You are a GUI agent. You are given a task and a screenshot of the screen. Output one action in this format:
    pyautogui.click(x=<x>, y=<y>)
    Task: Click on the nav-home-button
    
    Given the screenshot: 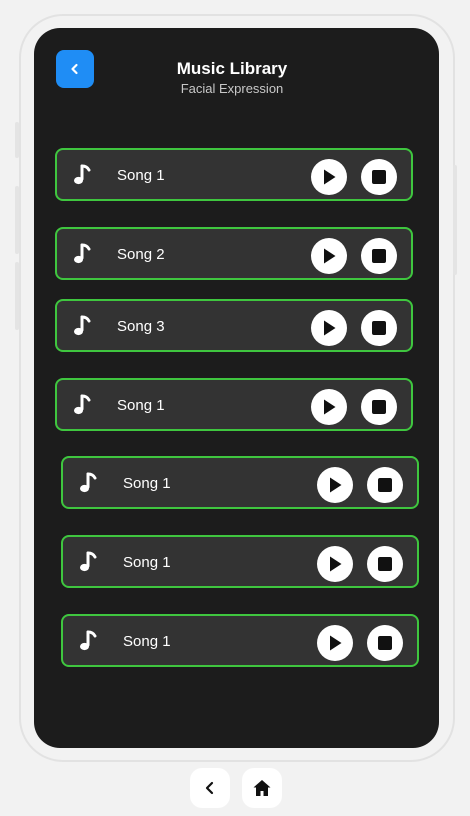 What is the action you would take?
    pyautogui.click(x=262, y=788)
    